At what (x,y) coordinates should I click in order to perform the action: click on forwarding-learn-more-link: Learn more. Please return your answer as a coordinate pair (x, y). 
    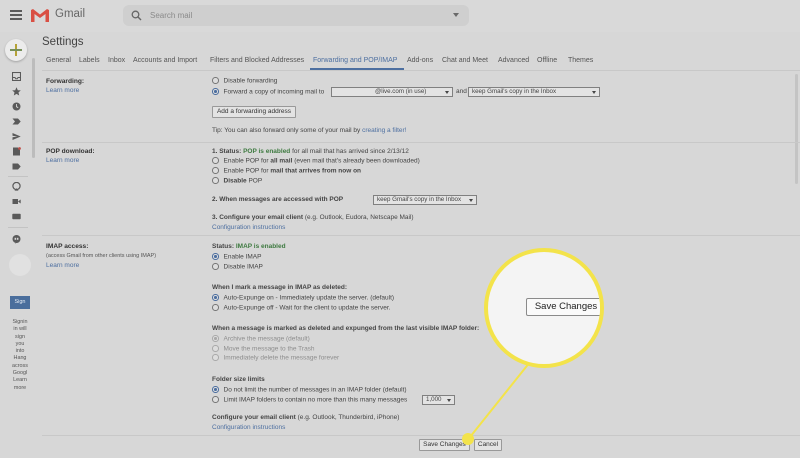
    Looking at the image, I should click on (62, 90).